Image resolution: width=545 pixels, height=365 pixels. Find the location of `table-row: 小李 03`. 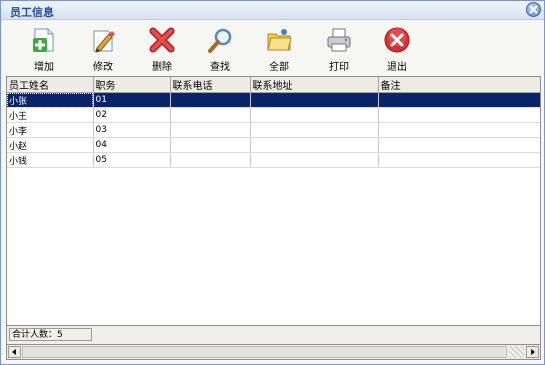

table-row: 小李 03 is located at coordinates (273, 130).